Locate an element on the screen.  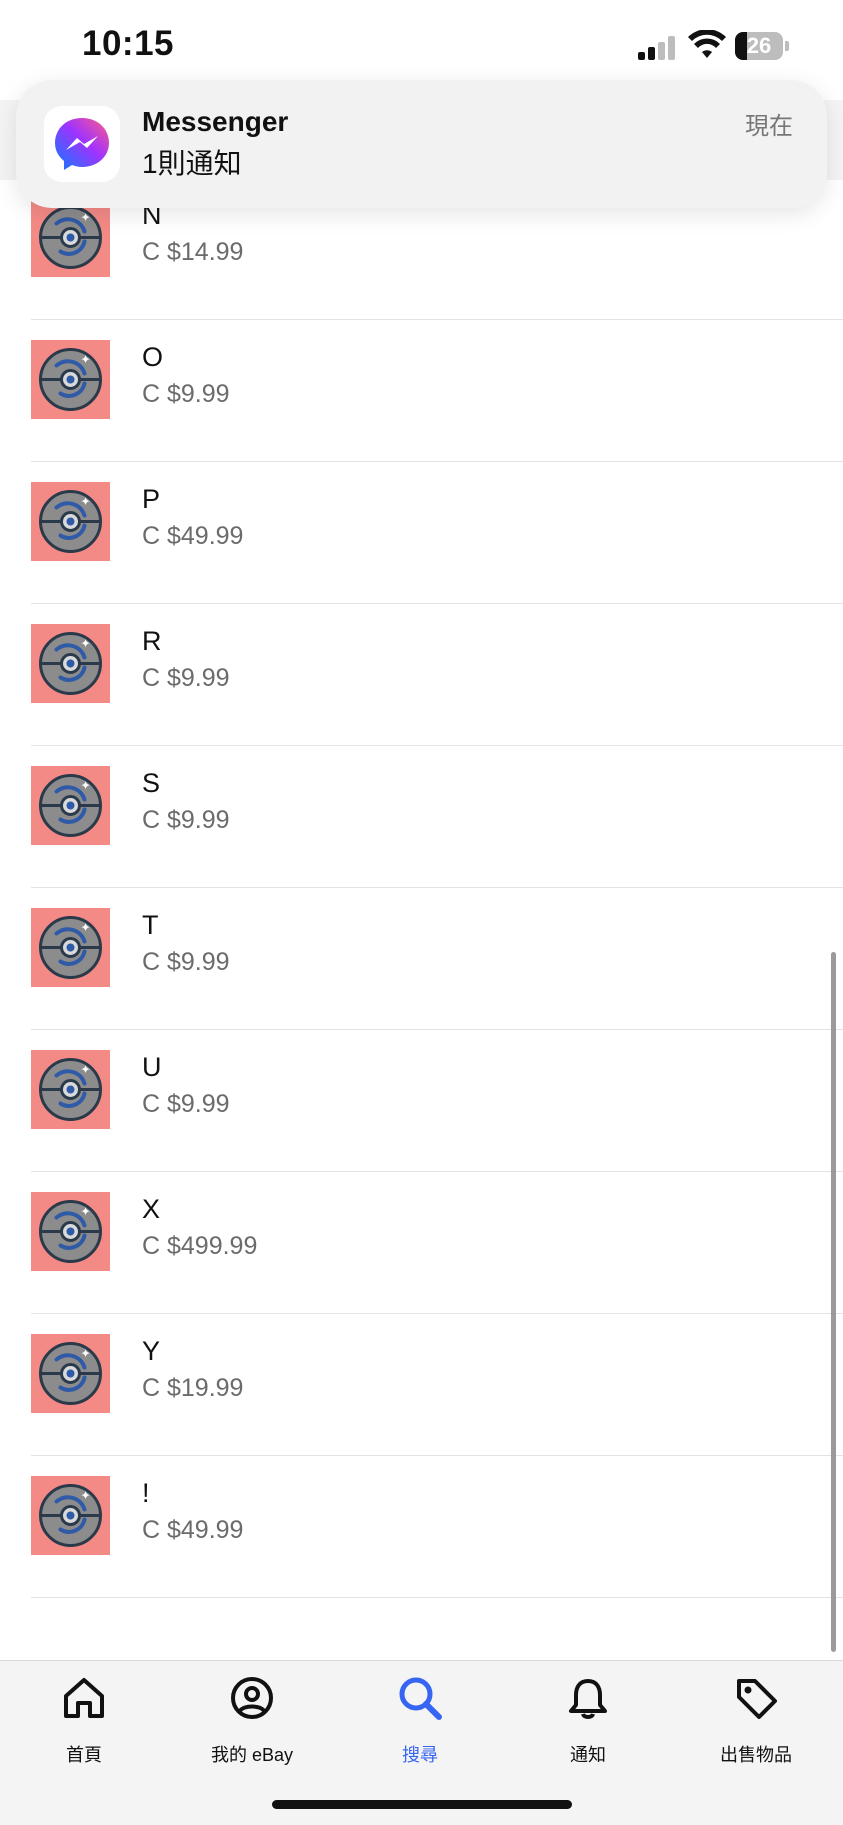
tab-search: 搜尋 is located at coordinates (420, 1716).